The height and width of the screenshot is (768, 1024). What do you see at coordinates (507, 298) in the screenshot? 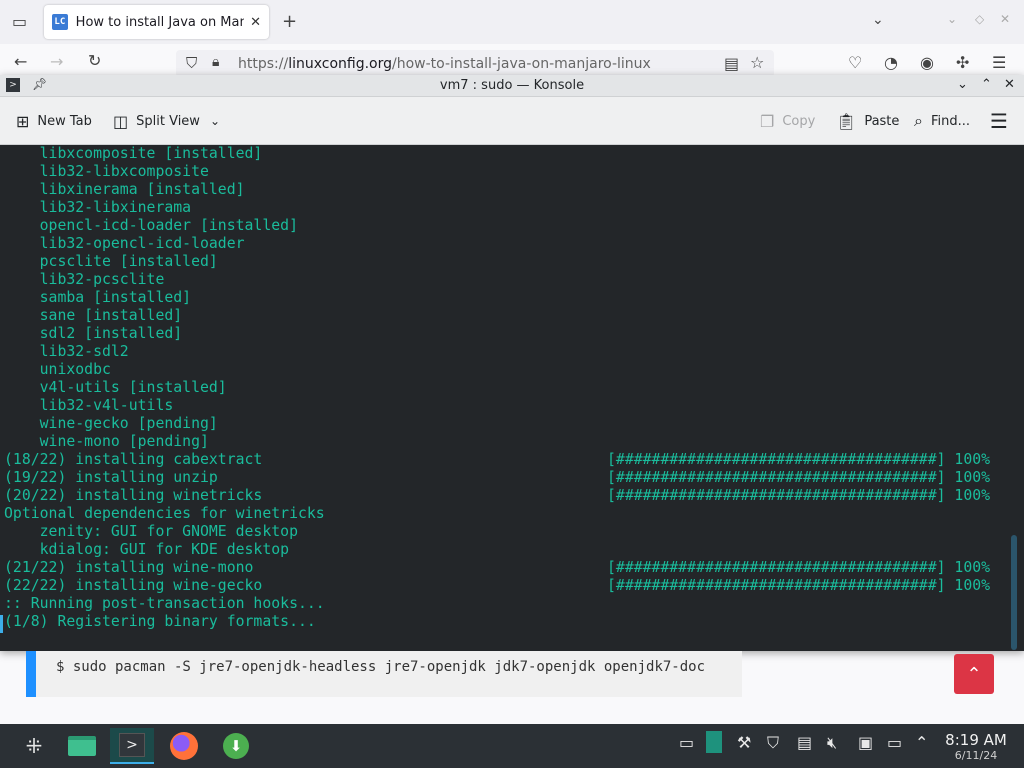
I see `terminal-line: samba [installed]` at bounding box center [507, 298].